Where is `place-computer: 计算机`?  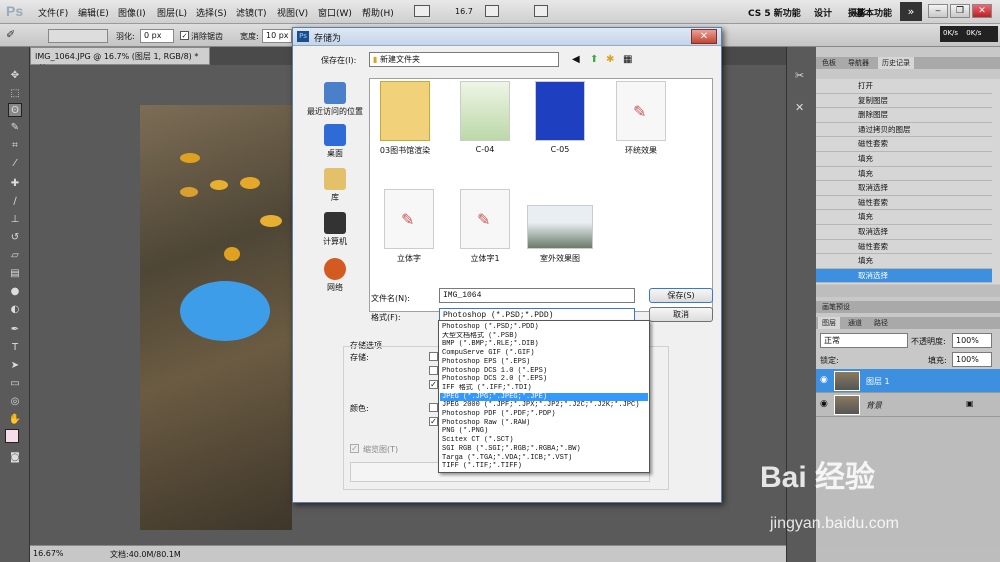 place-computer: 计算机 is located at coordinates (335, 229).